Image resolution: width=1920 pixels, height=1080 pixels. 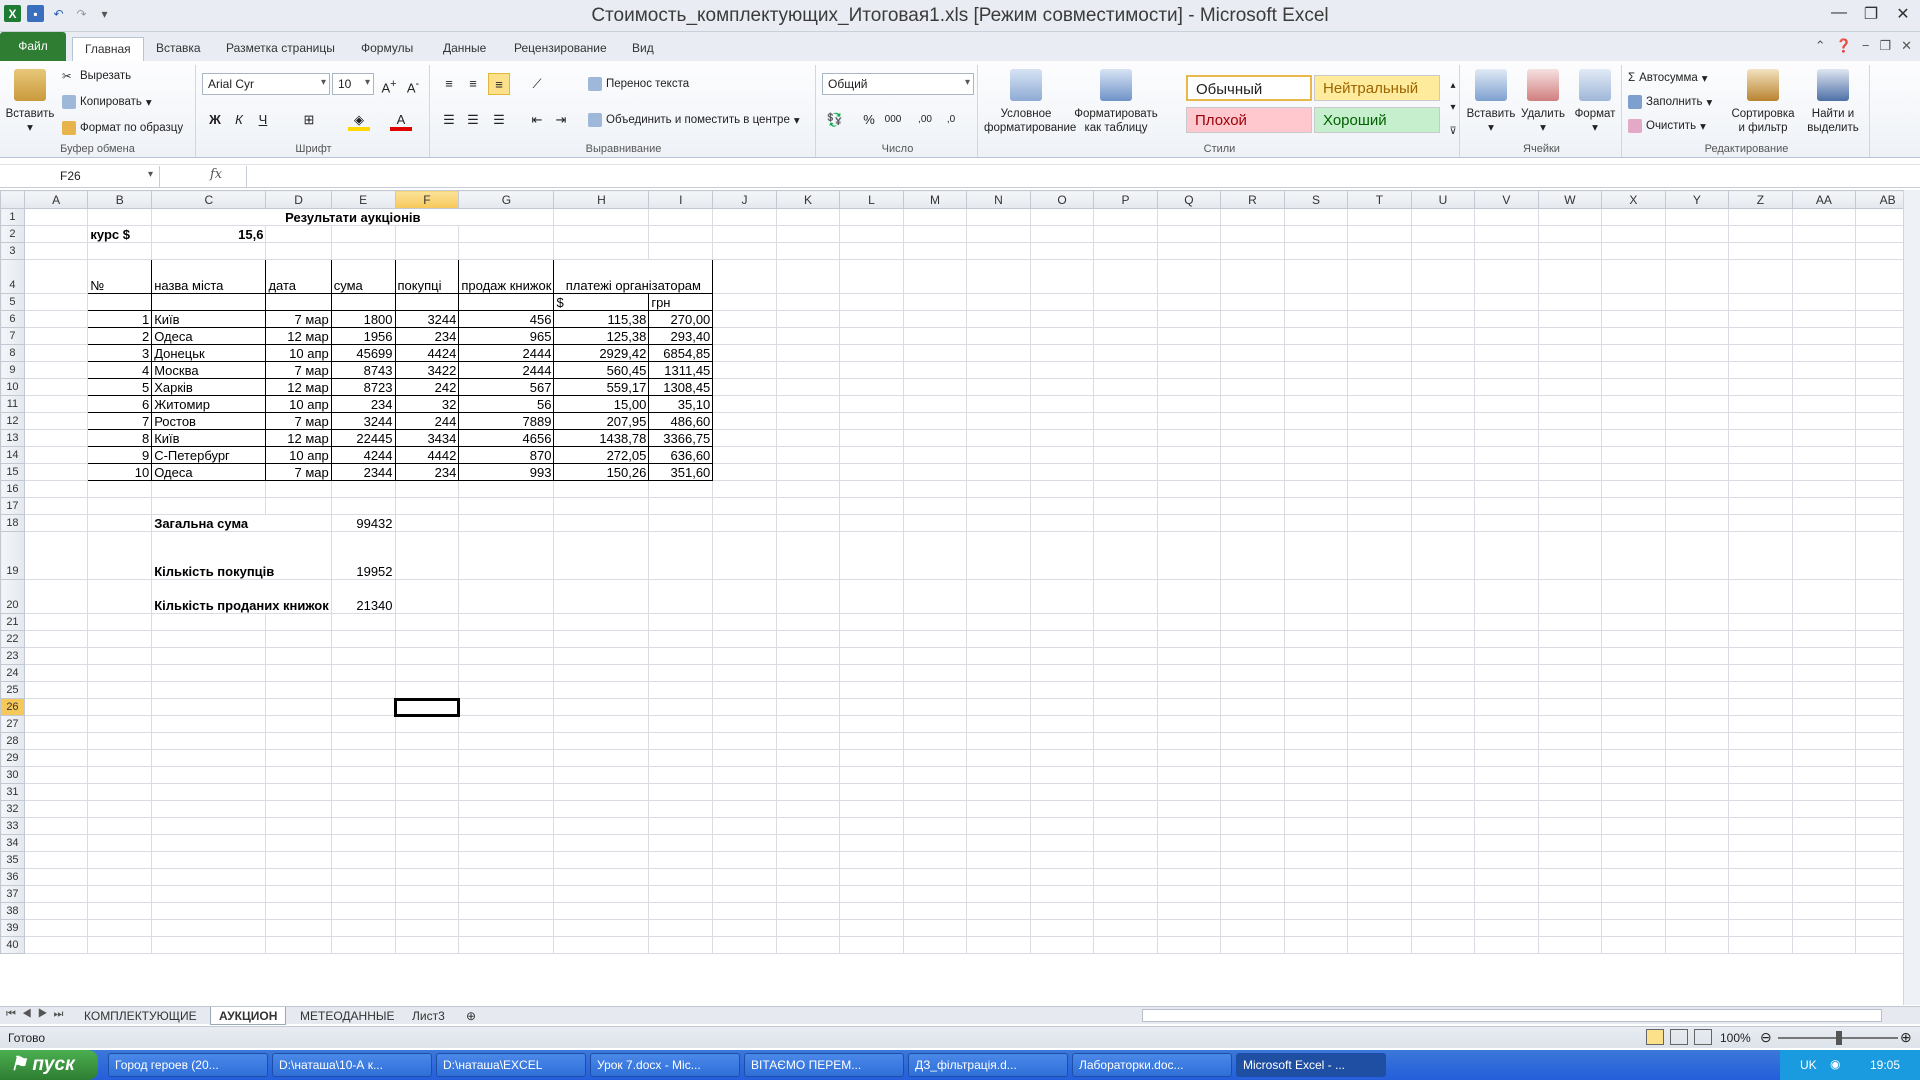 What do you see at coordinates (506, 319) in the screenshot?
I see `sold-cell: 456` at bounding box center [506, 319].